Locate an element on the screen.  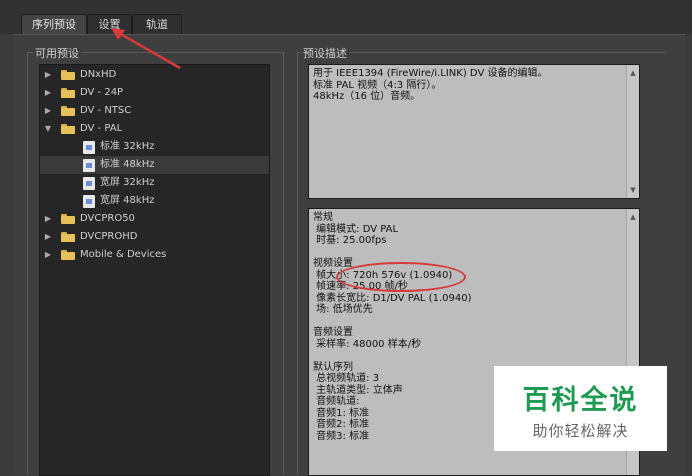
tree-item-label: 宽屏 48kHz is located at coordinates (127, 200).